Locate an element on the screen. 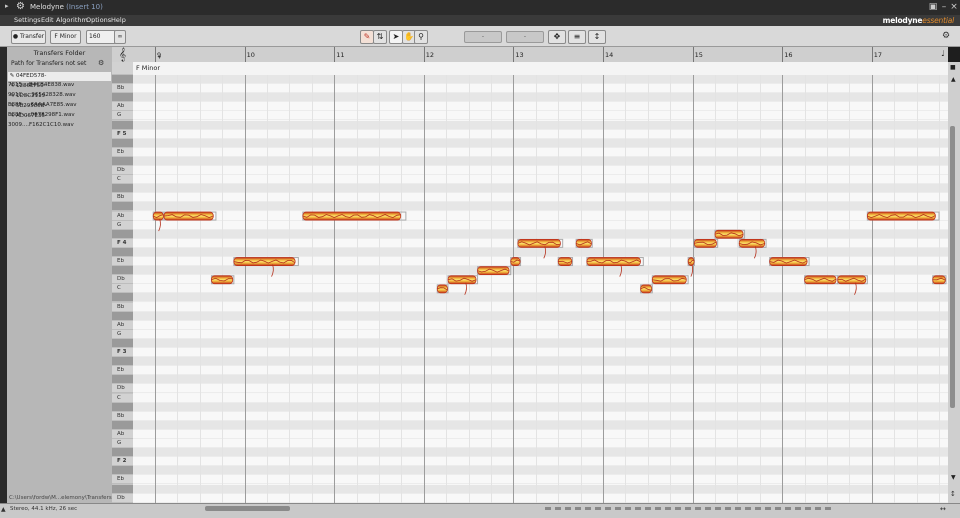  scroll-down-icon: ▼ is located at coordinates (953, 477).